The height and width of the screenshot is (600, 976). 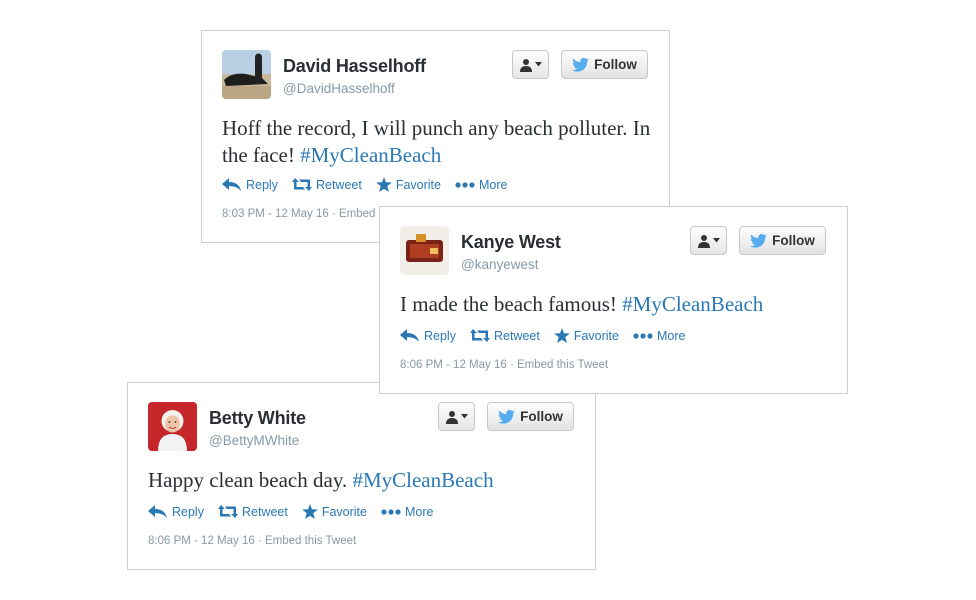 What do you see at coordinates (339, 88) in the screenshot?
I see `user-handle: @DavidHasselhoff` at bounding box center [339, 88].